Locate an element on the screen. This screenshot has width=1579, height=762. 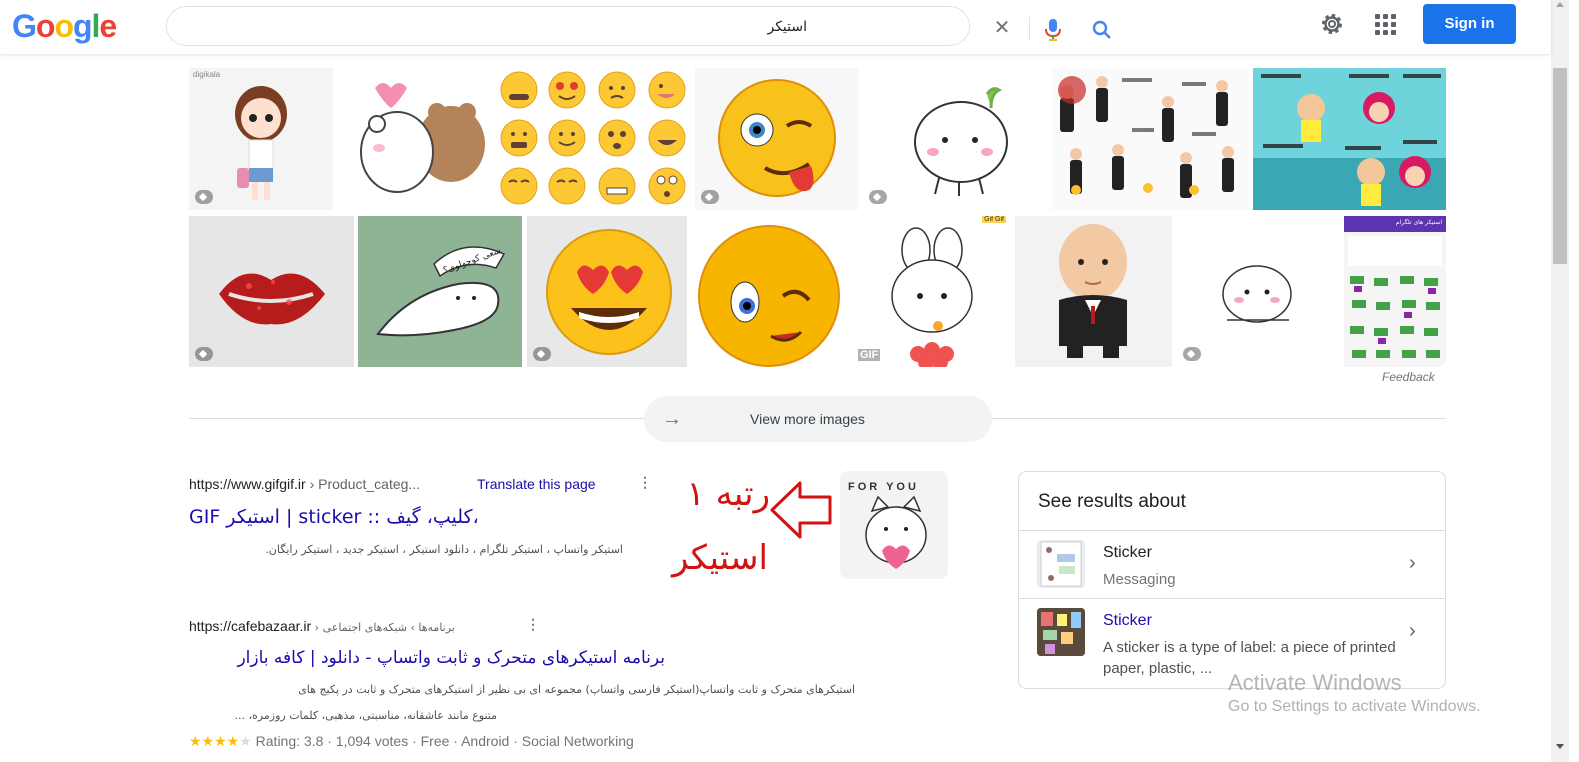
gif-badge: GIF is located at coordinates (869, 355).